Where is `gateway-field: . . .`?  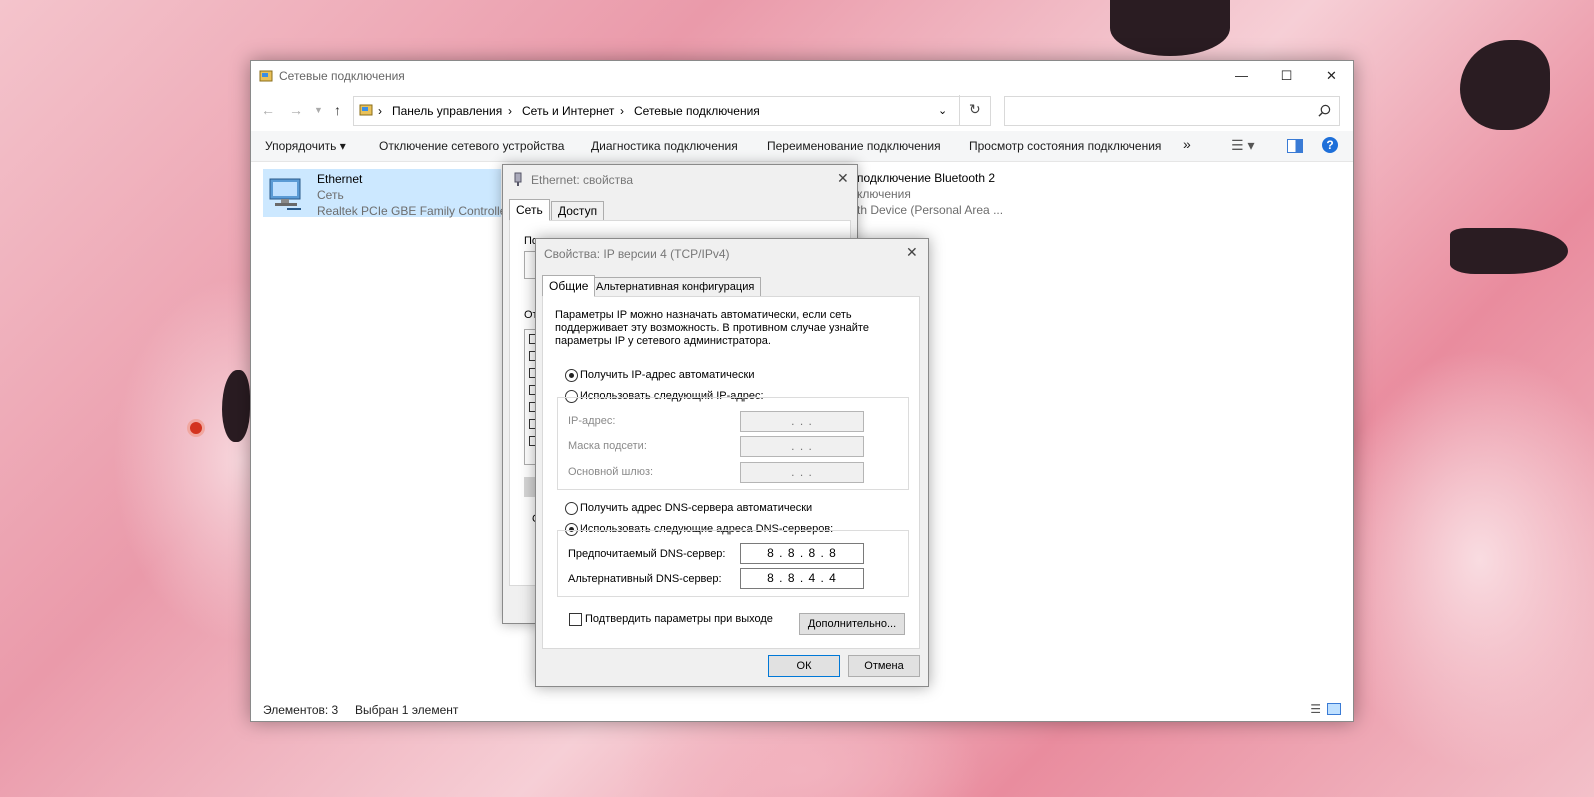
gateway-field: . . . is located at coordinates (802, 472).